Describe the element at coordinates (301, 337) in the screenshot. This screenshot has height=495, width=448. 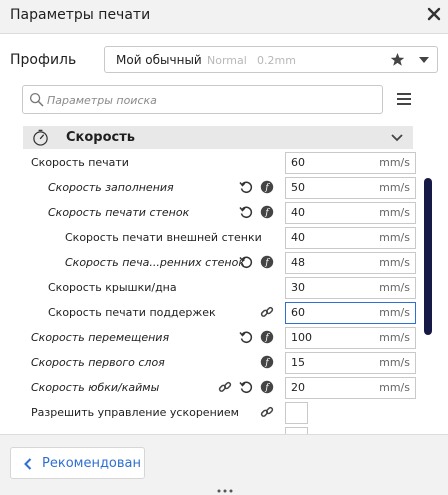
I see `setting-value: 100` at that location.